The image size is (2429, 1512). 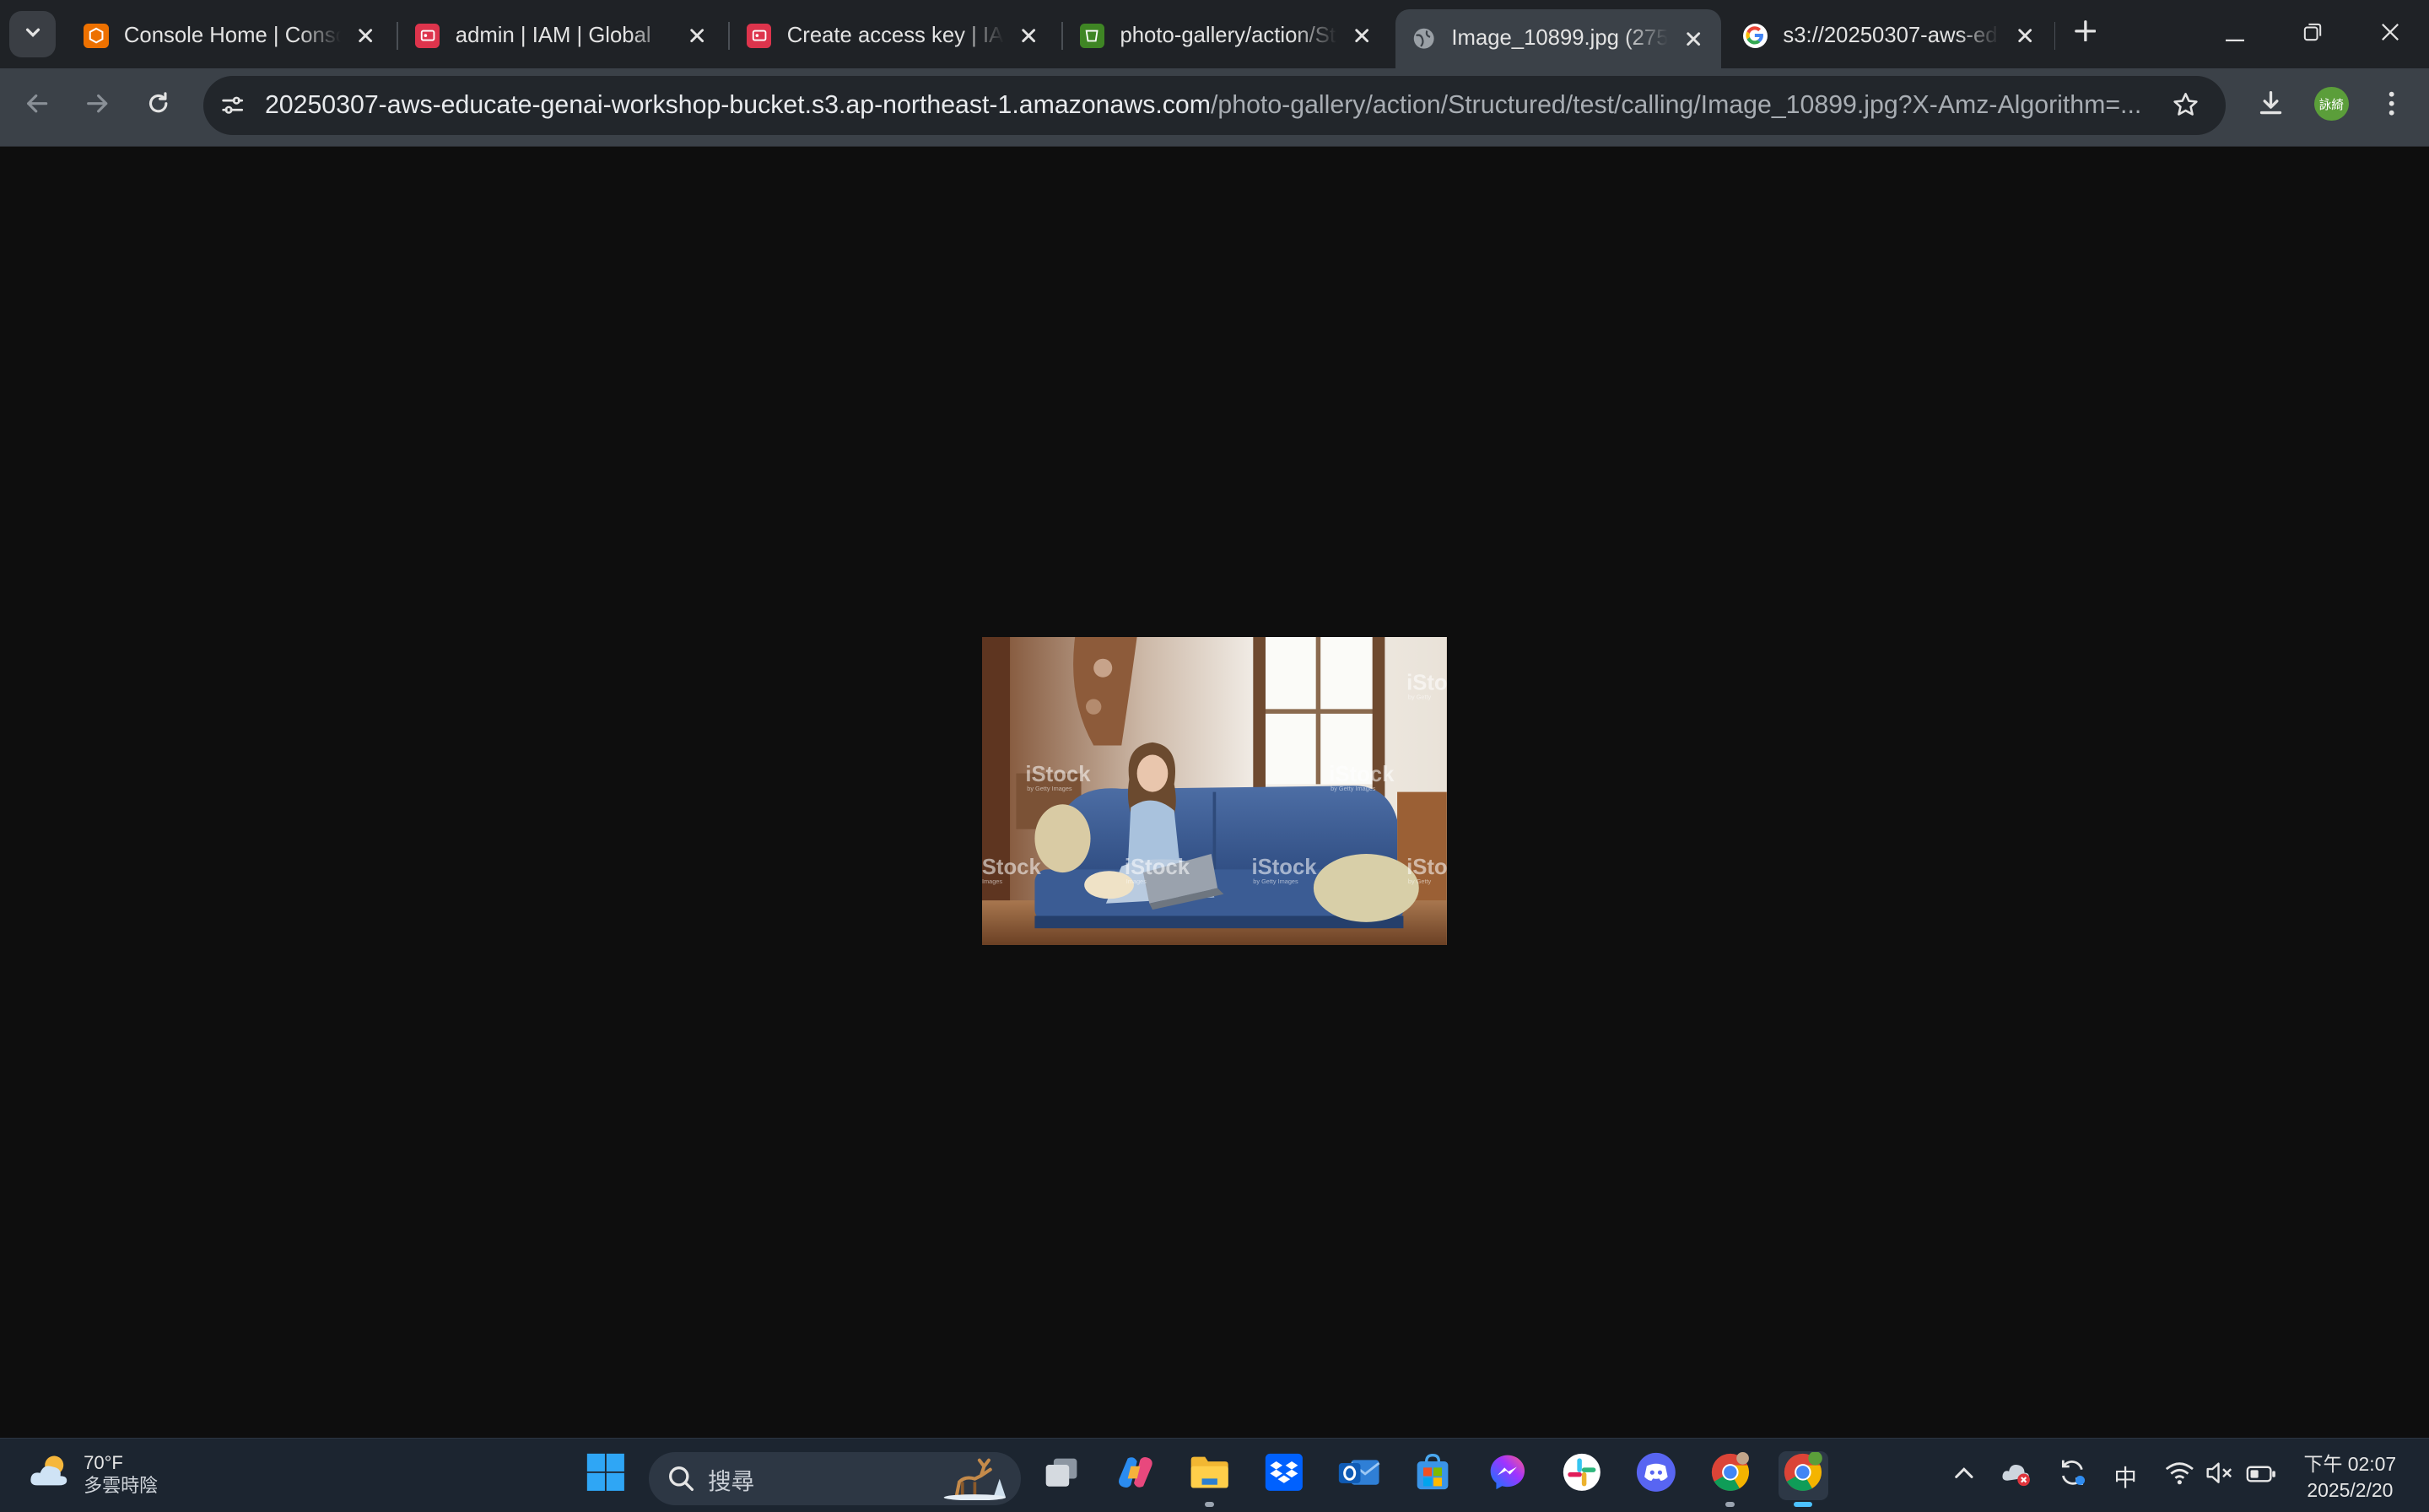 I want to click on ime-indicator: 中, so click(x=2125, y=1476).